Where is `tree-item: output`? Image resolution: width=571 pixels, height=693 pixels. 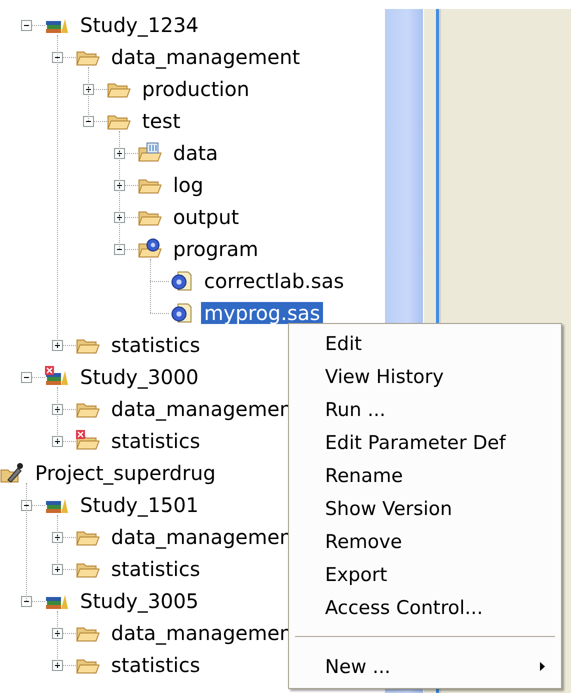 tree-item: output is located at coordinates (206, 217).